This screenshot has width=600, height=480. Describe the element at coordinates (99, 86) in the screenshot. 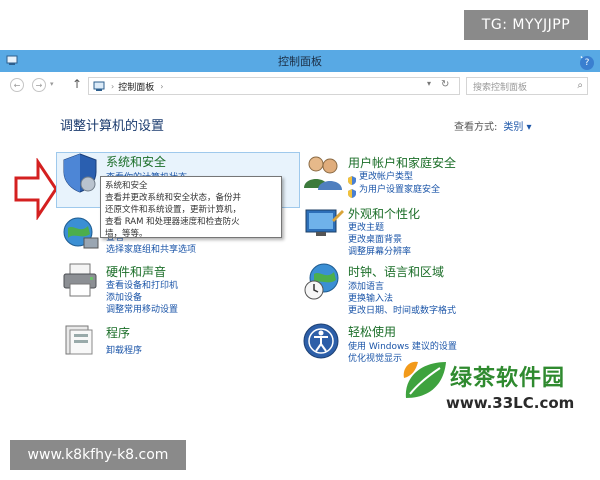

I see `control-panel-location-icon` at that location.